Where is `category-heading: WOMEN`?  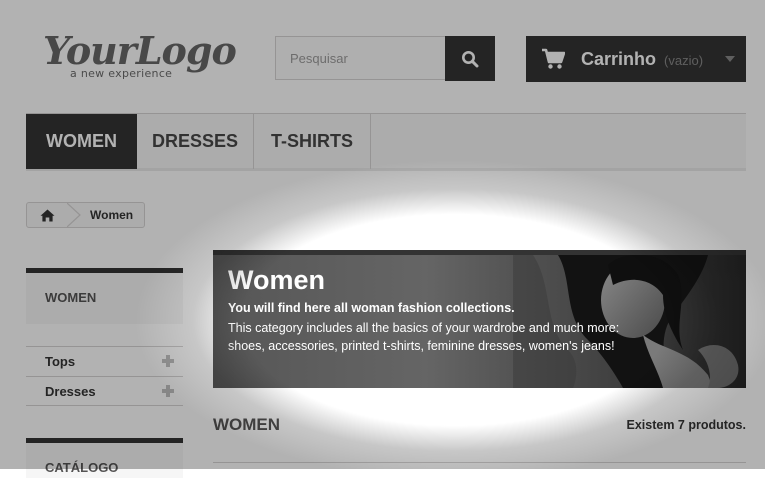 category-heading: WOMEN is located at coordinates (247, 424).